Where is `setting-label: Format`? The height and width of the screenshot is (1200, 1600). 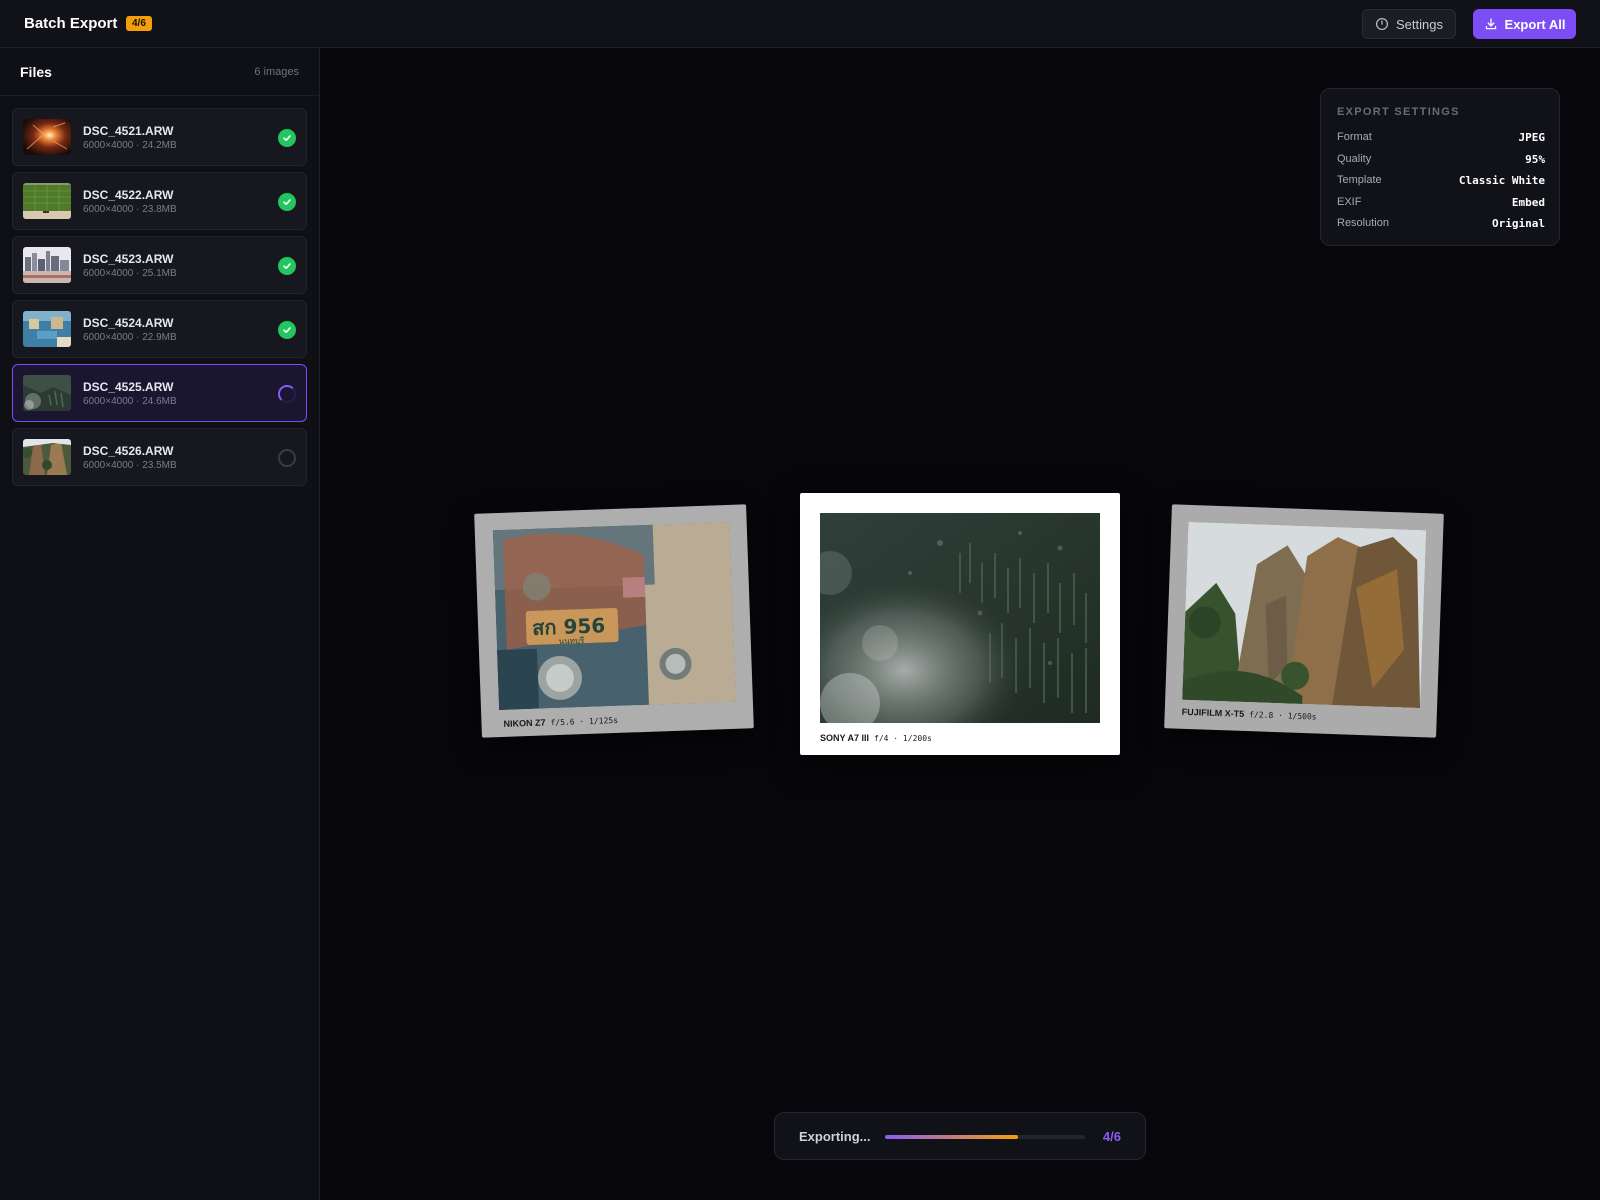 setting-label: Format is located at coordinates (1354, 137).